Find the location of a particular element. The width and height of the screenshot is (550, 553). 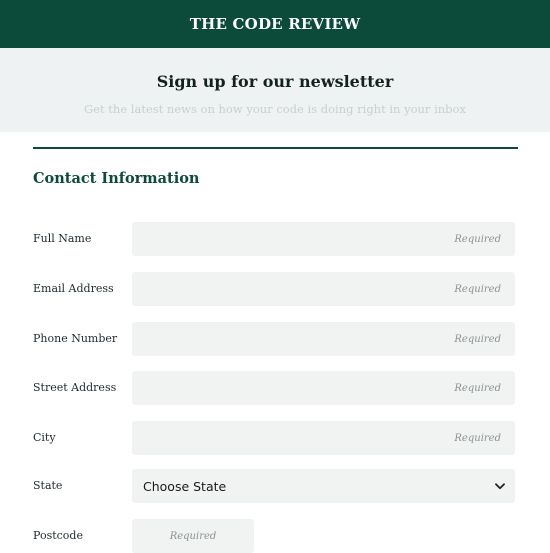

state-row: State Choose State is located at coordinates (275, 486).